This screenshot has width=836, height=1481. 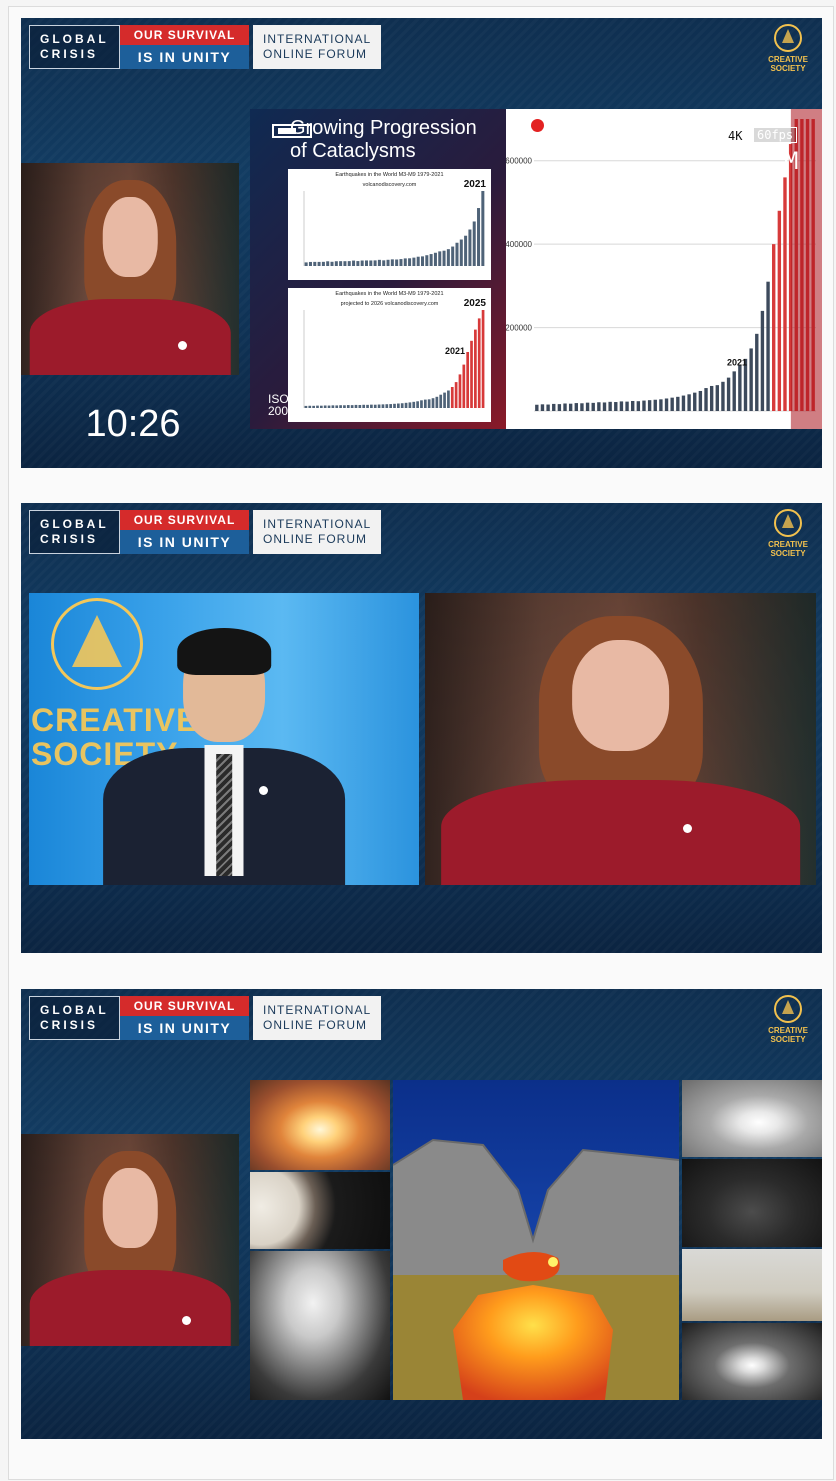 What do you see at coordinates (320, 1325) in the screenshot?
I see `mushroom-cloud-image` at bounding box center [320, 1325].